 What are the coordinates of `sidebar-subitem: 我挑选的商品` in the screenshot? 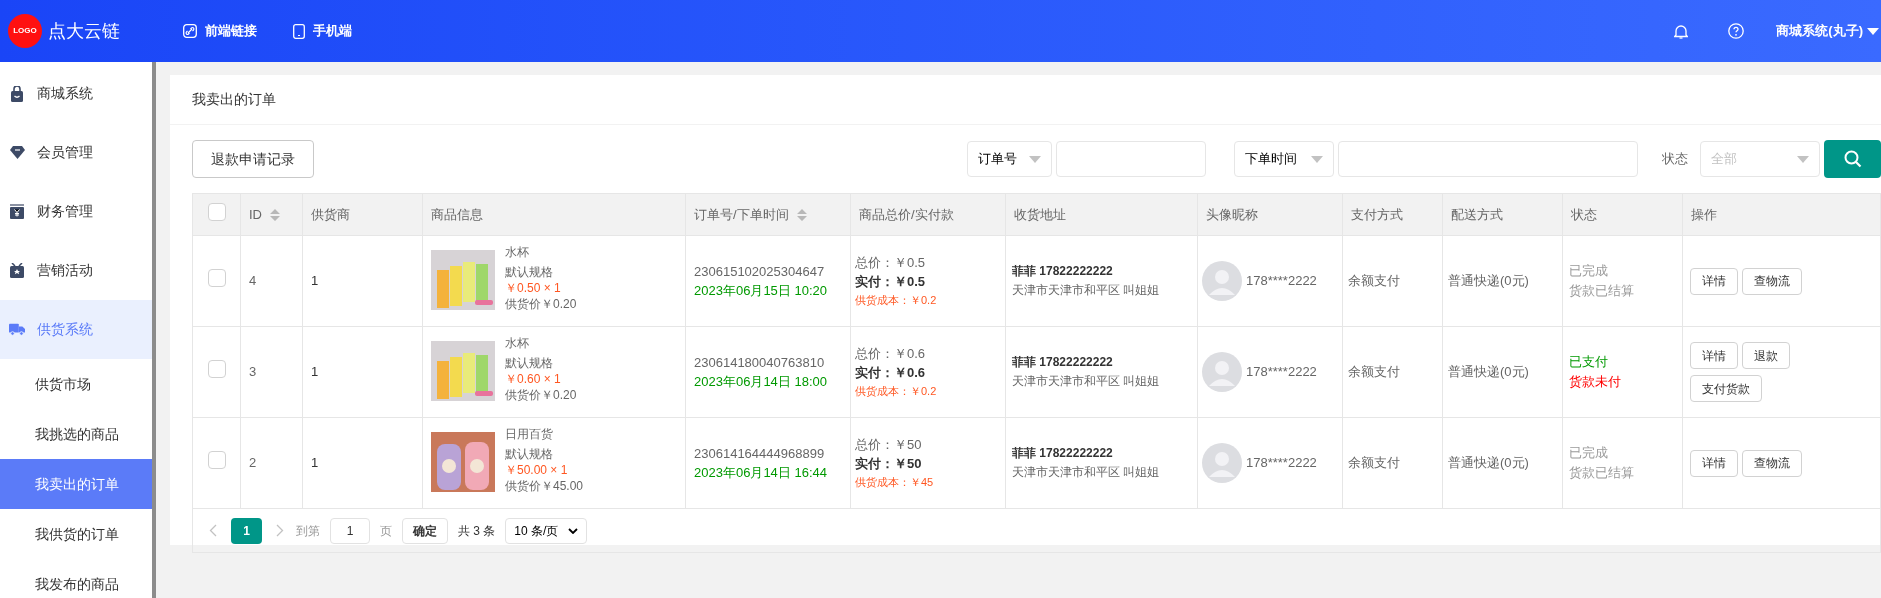 It's located at (76, 434).